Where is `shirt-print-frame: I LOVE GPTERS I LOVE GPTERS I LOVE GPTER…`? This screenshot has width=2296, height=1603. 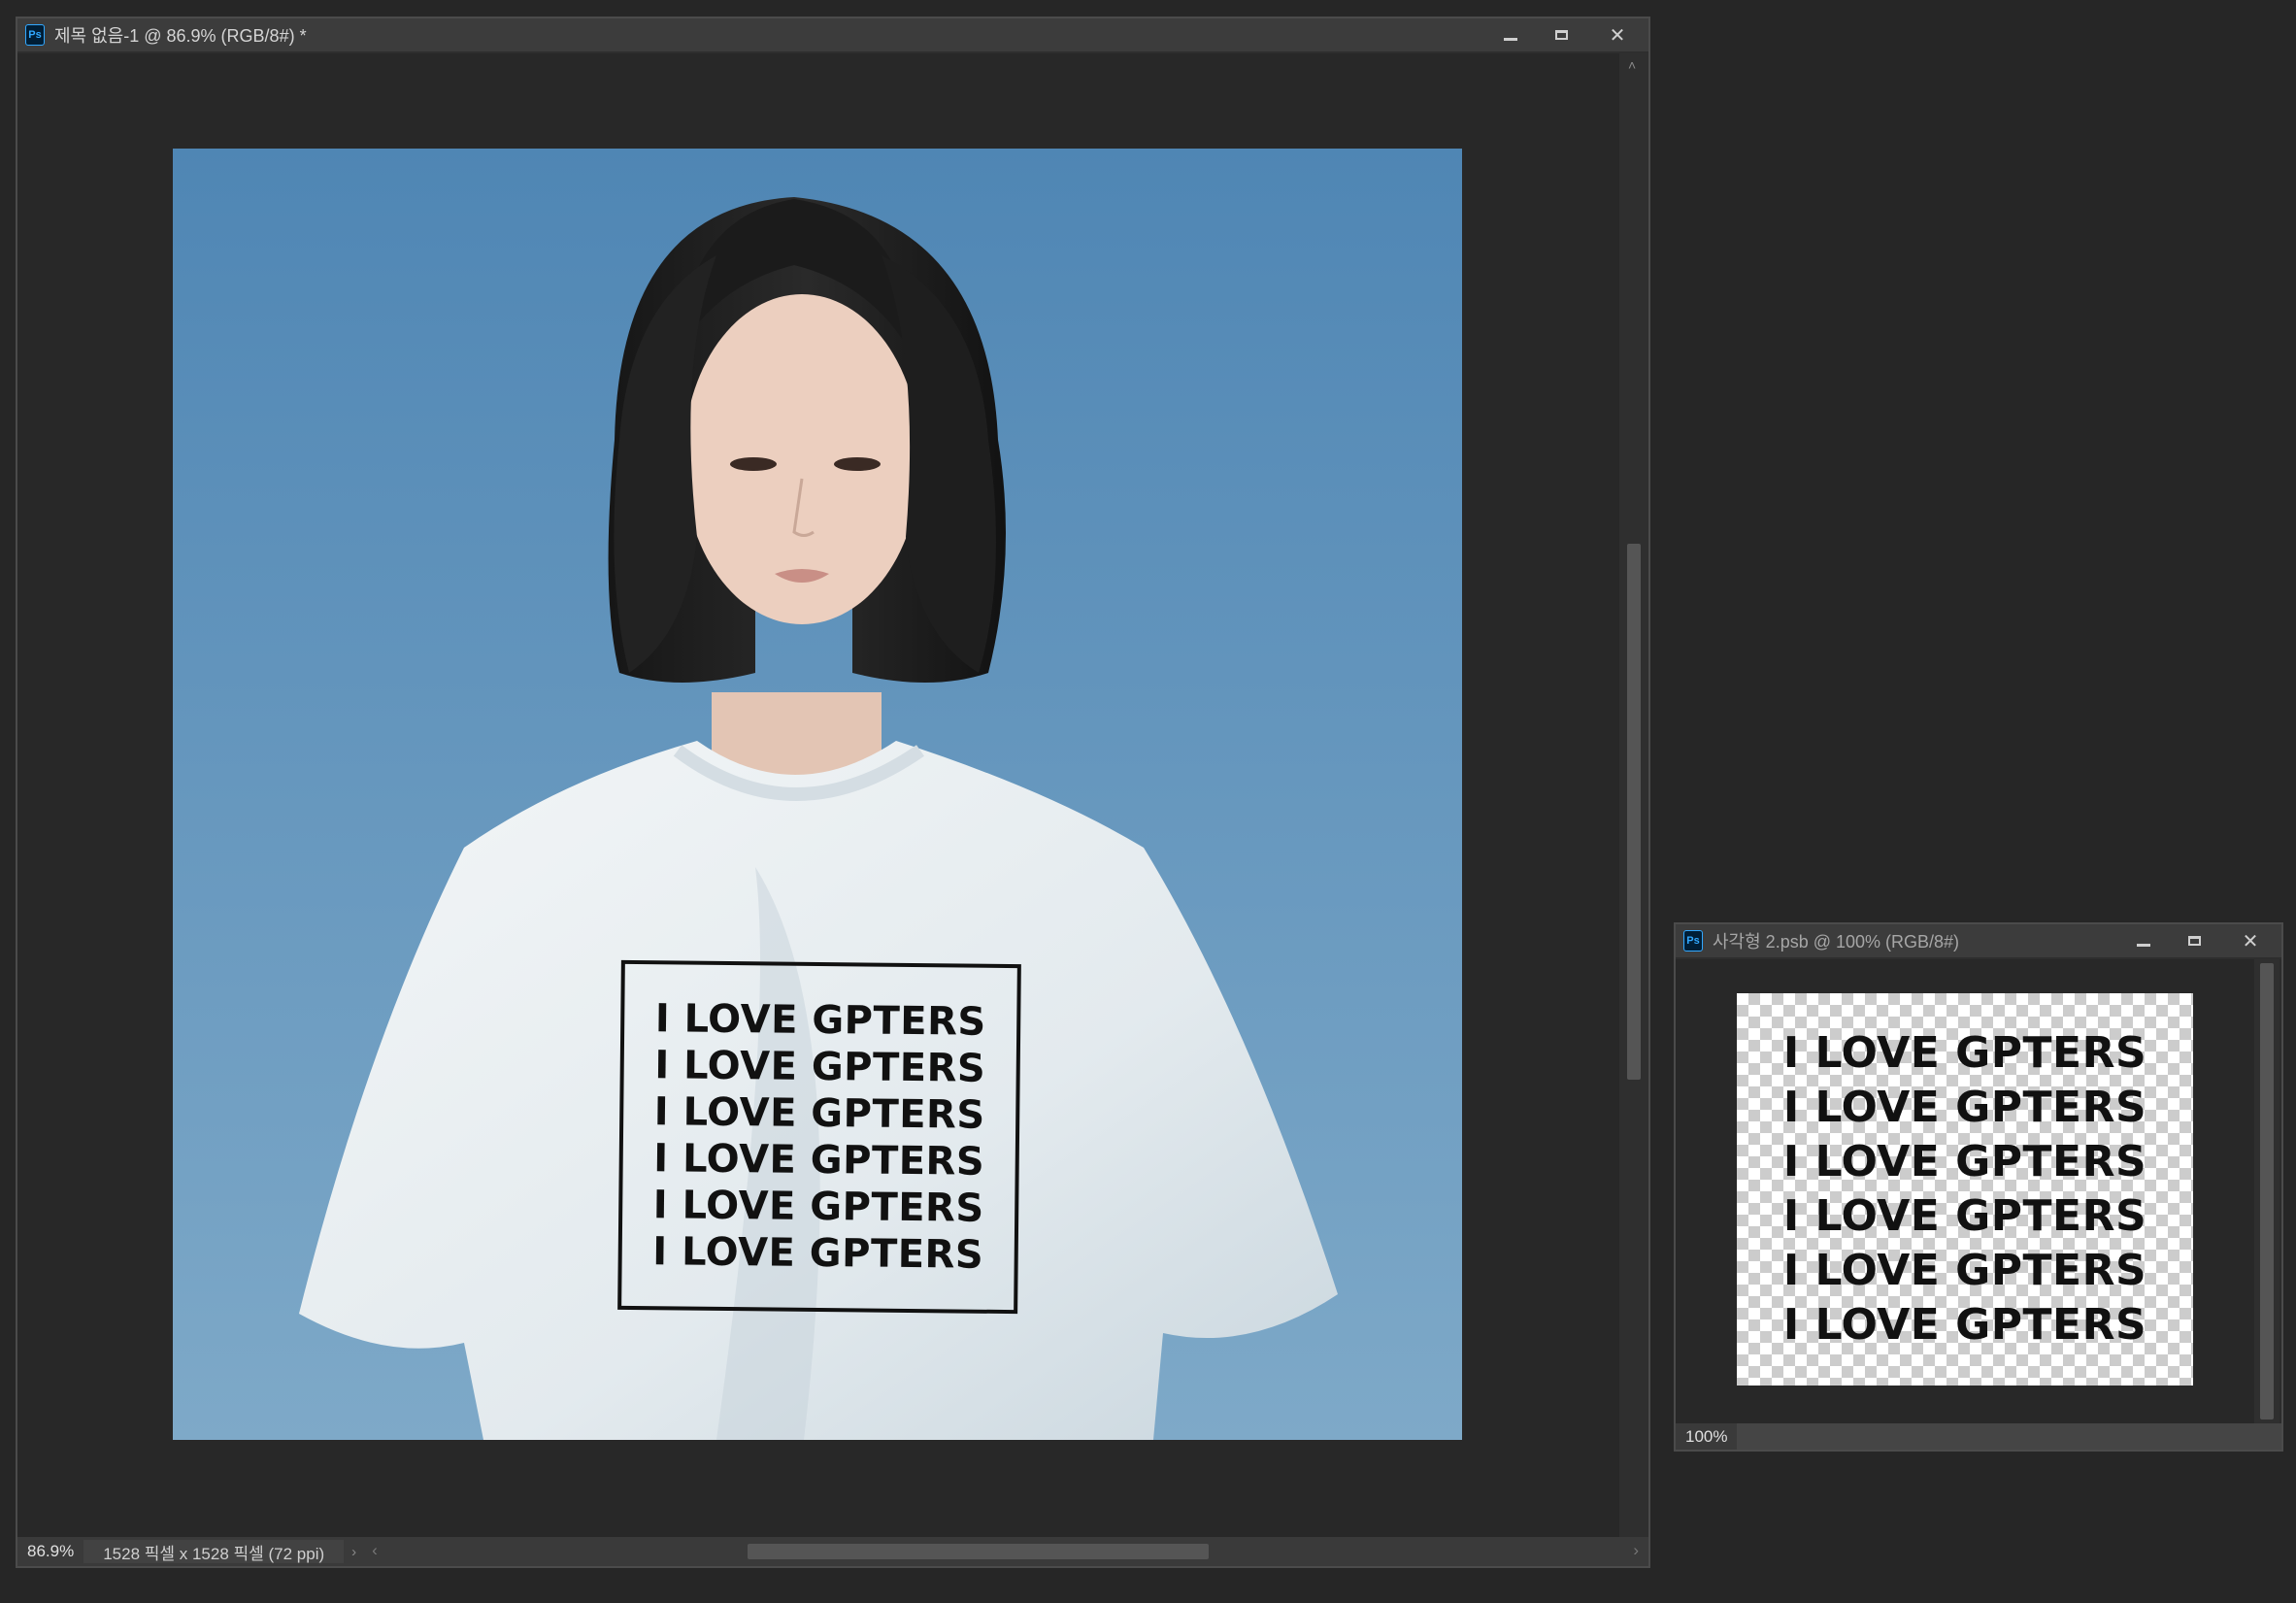 shirt-print-frame: I LOVE GPTERS I LOVE GPTERS I LOVE GPTER… is located at coordinates (819, 1137).